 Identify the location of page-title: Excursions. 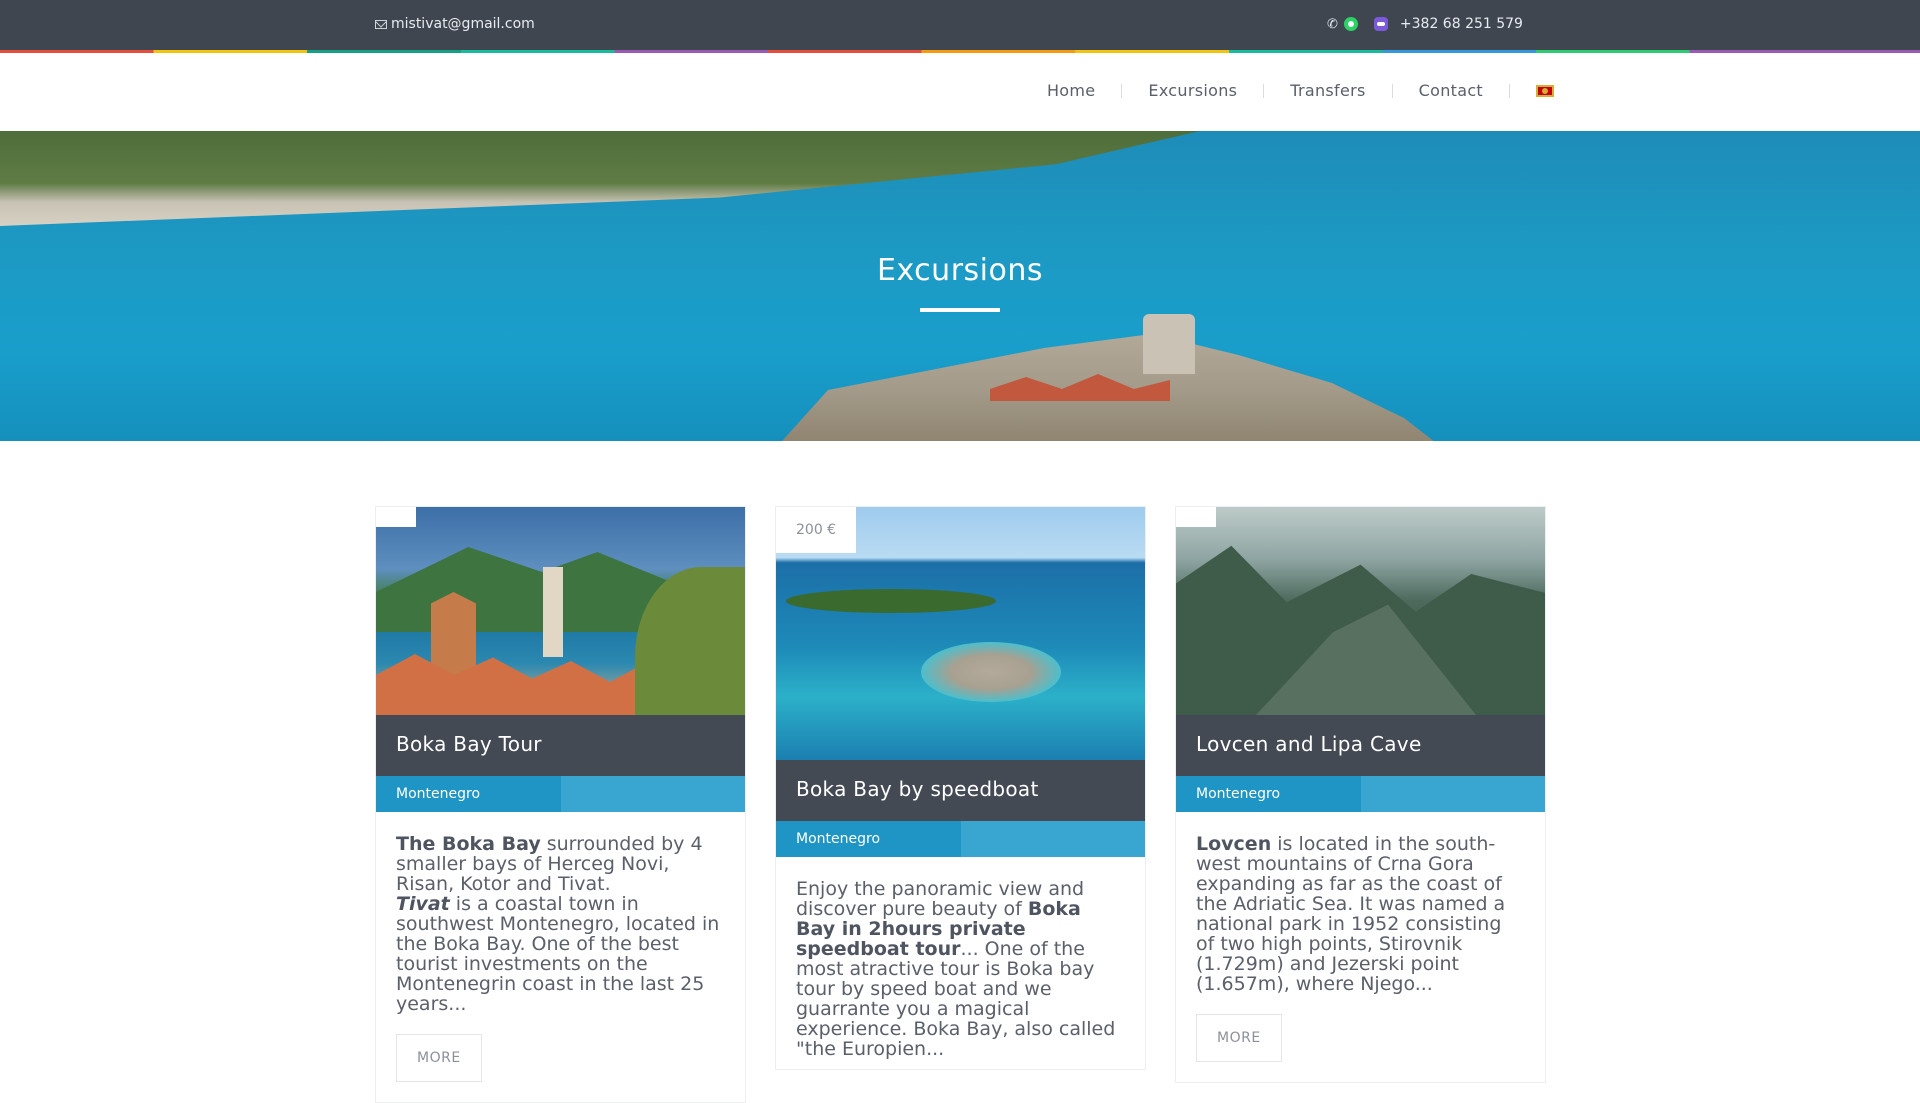
(960, 270).